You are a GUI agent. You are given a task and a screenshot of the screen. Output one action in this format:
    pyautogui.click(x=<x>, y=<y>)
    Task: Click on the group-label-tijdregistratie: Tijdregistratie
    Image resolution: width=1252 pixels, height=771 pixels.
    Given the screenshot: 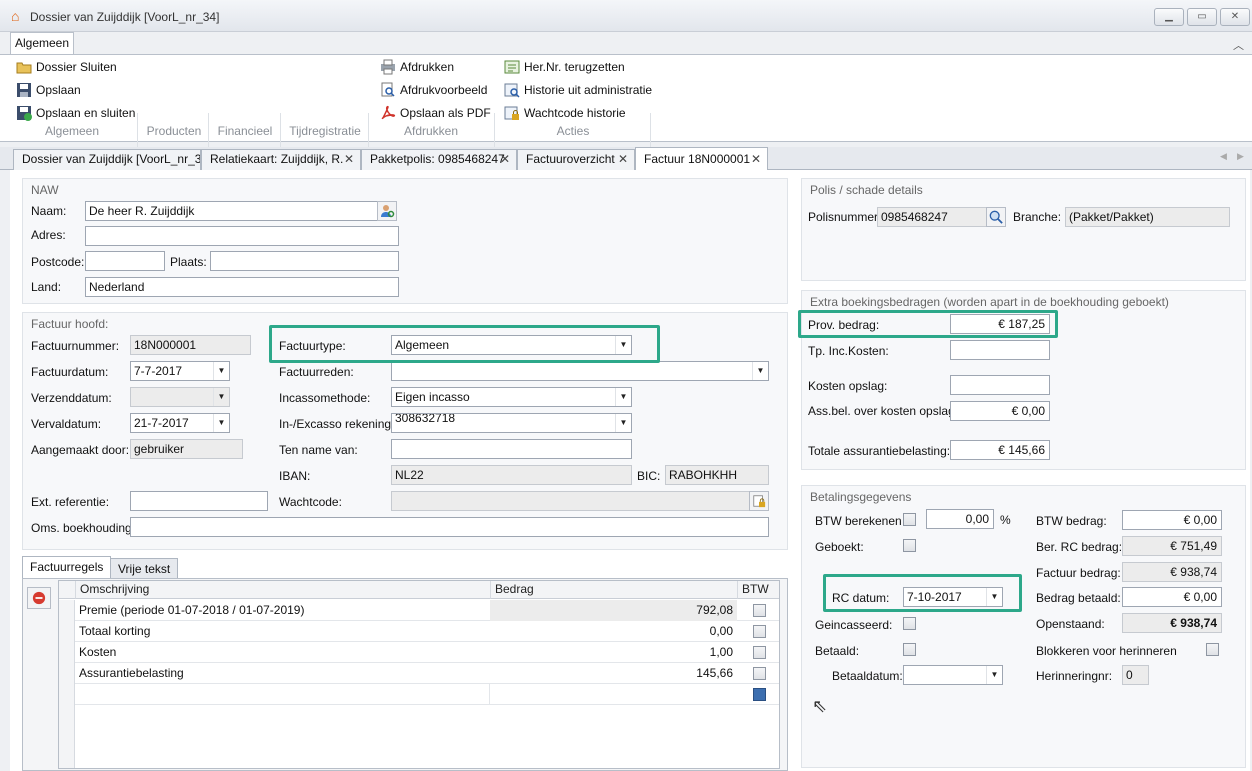 What is the action you would take?
    pyautogui.click(x=325, y=131)
    